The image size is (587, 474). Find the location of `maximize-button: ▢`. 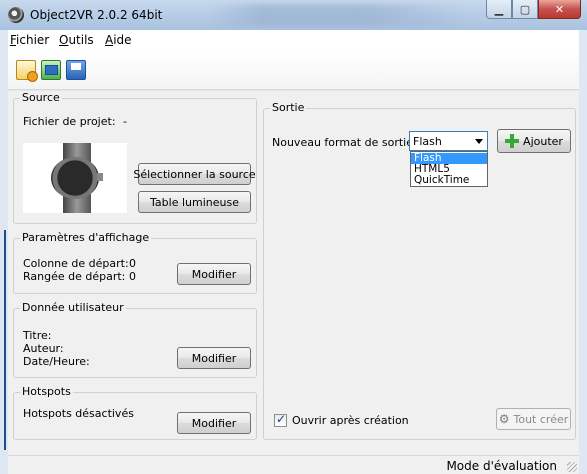

maximize-button: ▢ is located at coordinates (525, 9).